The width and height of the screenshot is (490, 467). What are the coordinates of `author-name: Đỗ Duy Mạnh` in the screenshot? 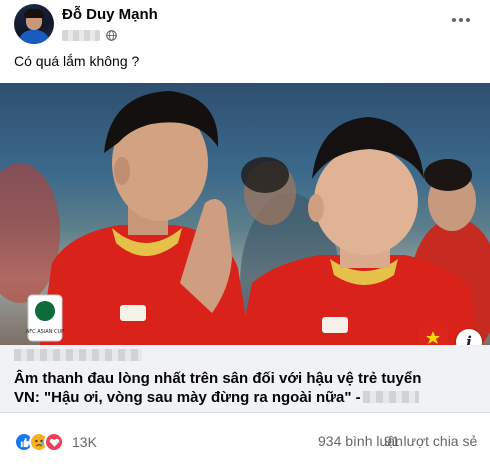 It's located at (110, 14).